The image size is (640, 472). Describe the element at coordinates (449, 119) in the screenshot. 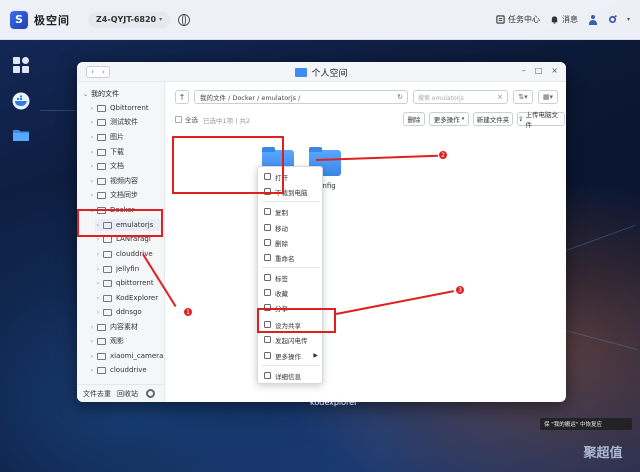

I see `more-ops-button: 更多操作 ▾` at that location.